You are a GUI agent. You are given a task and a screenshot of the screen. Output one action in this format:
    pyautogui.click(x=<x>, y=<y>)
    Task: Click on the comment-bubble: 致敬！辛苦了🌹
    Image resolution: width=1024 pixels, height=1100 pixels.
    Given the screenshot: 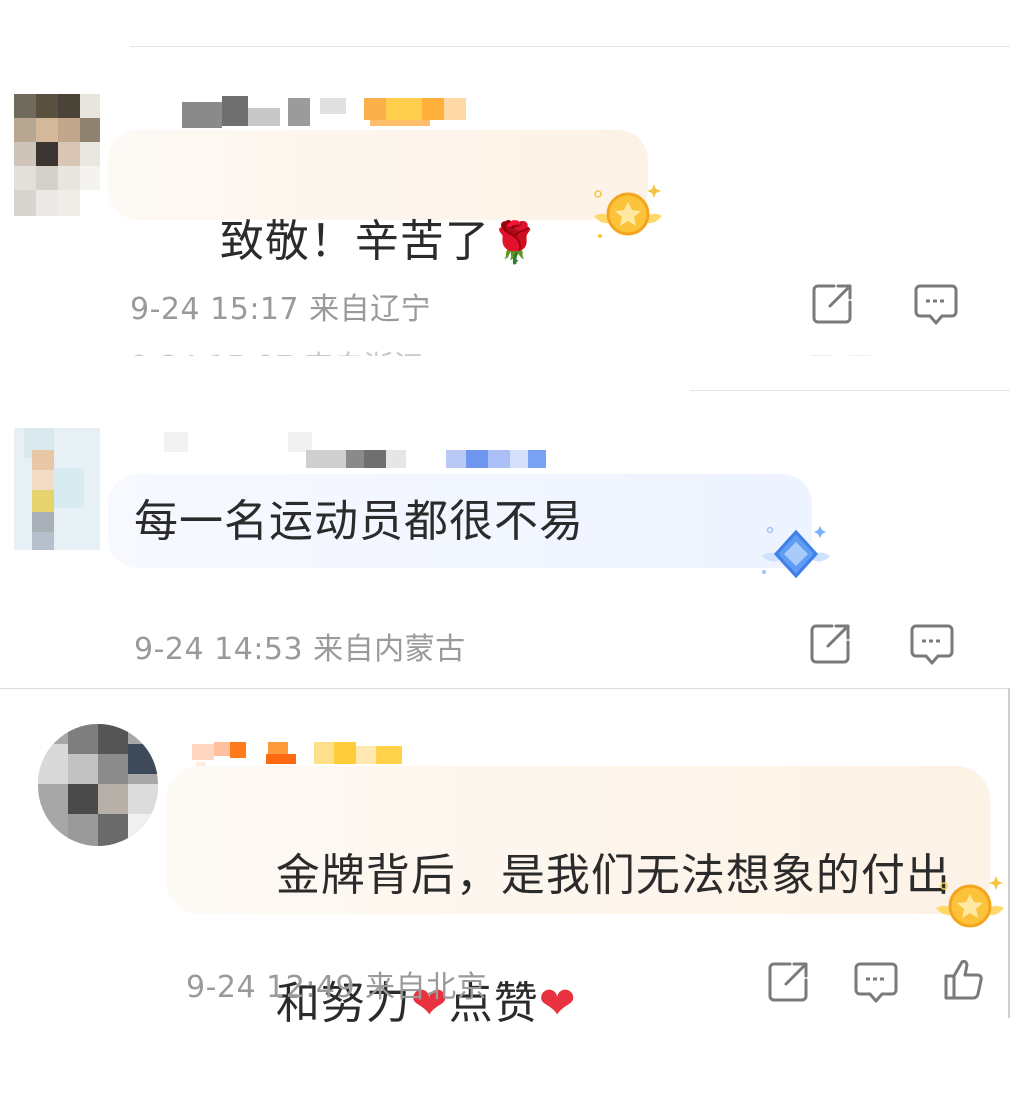 What is the action you would take?
    pyautogui.click(x=378, y=198)
    